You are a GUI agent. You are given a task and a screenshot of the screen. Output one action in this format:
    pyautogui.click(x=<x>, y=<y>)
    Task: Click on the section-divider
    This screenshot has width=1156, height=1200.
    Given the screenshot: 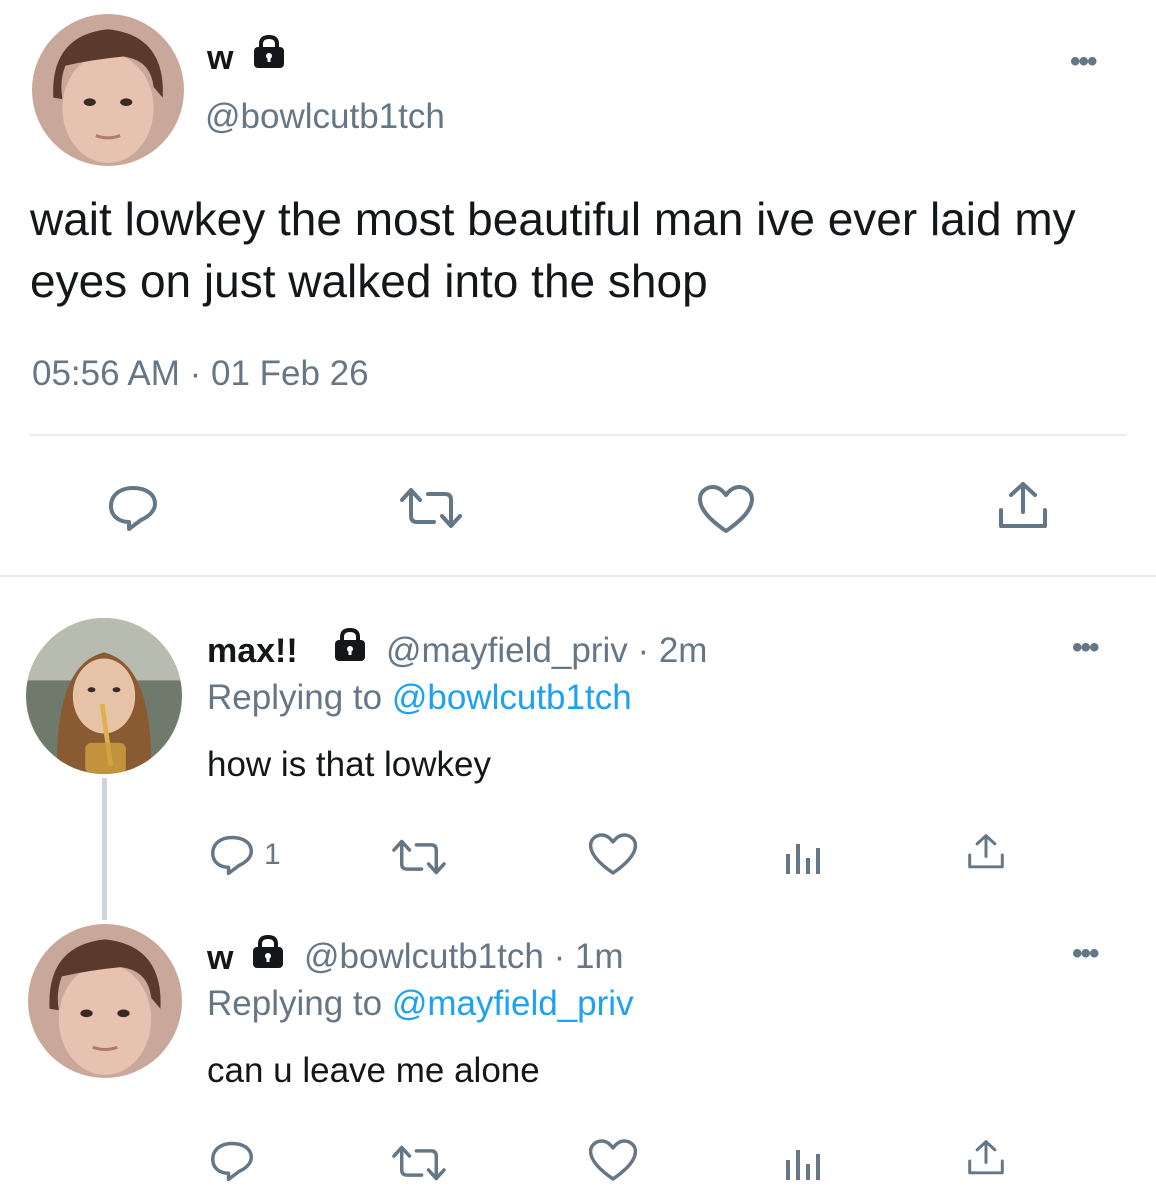 What is the action you would take?
    pyautogui.click(x=578, y=576)
    